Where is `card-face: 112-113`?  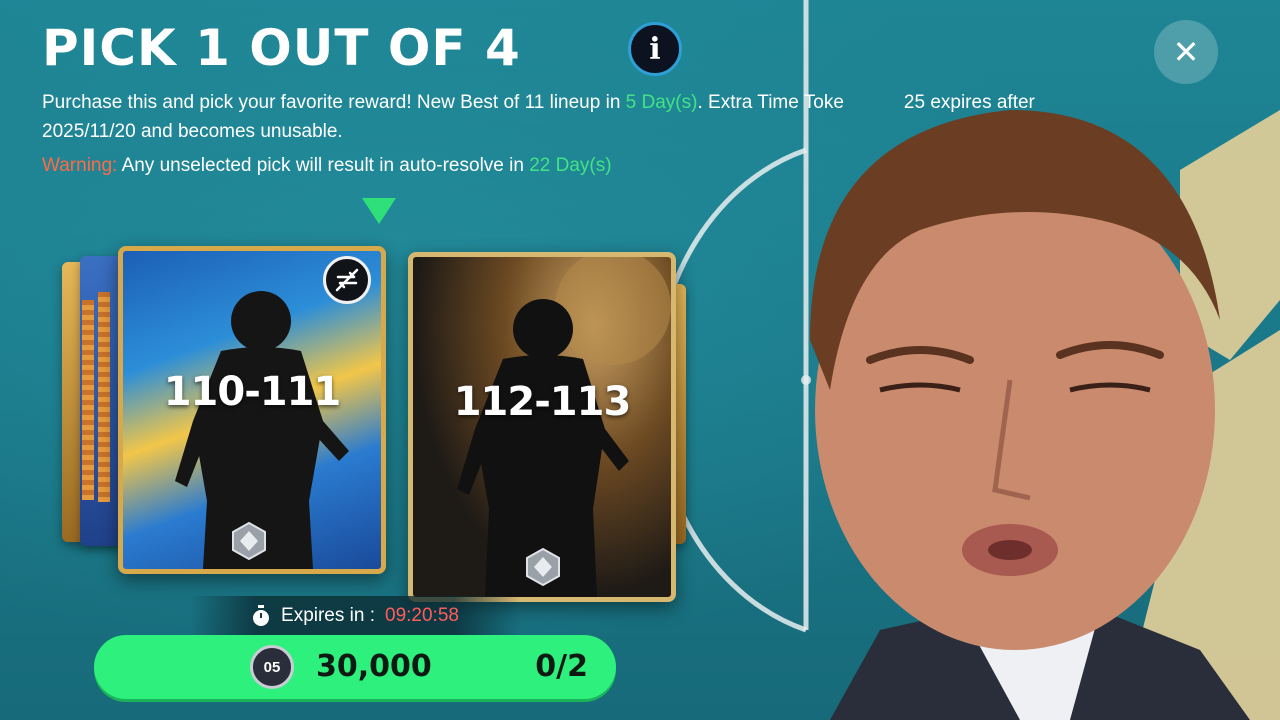 card-face: 112-113 is located at coordinates (542, 427).